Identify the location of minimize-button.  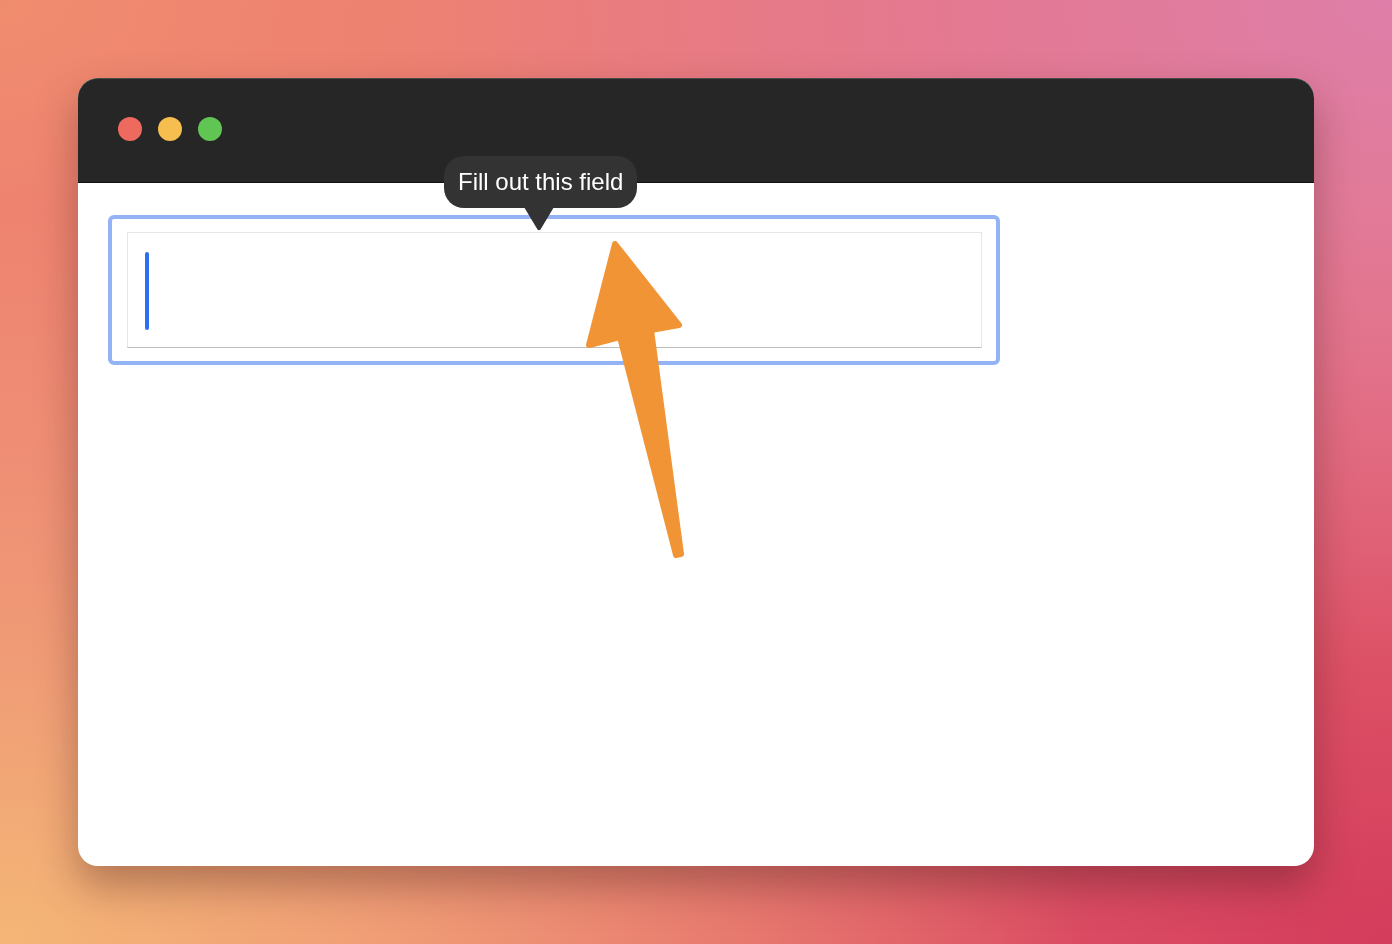
(170, 129).